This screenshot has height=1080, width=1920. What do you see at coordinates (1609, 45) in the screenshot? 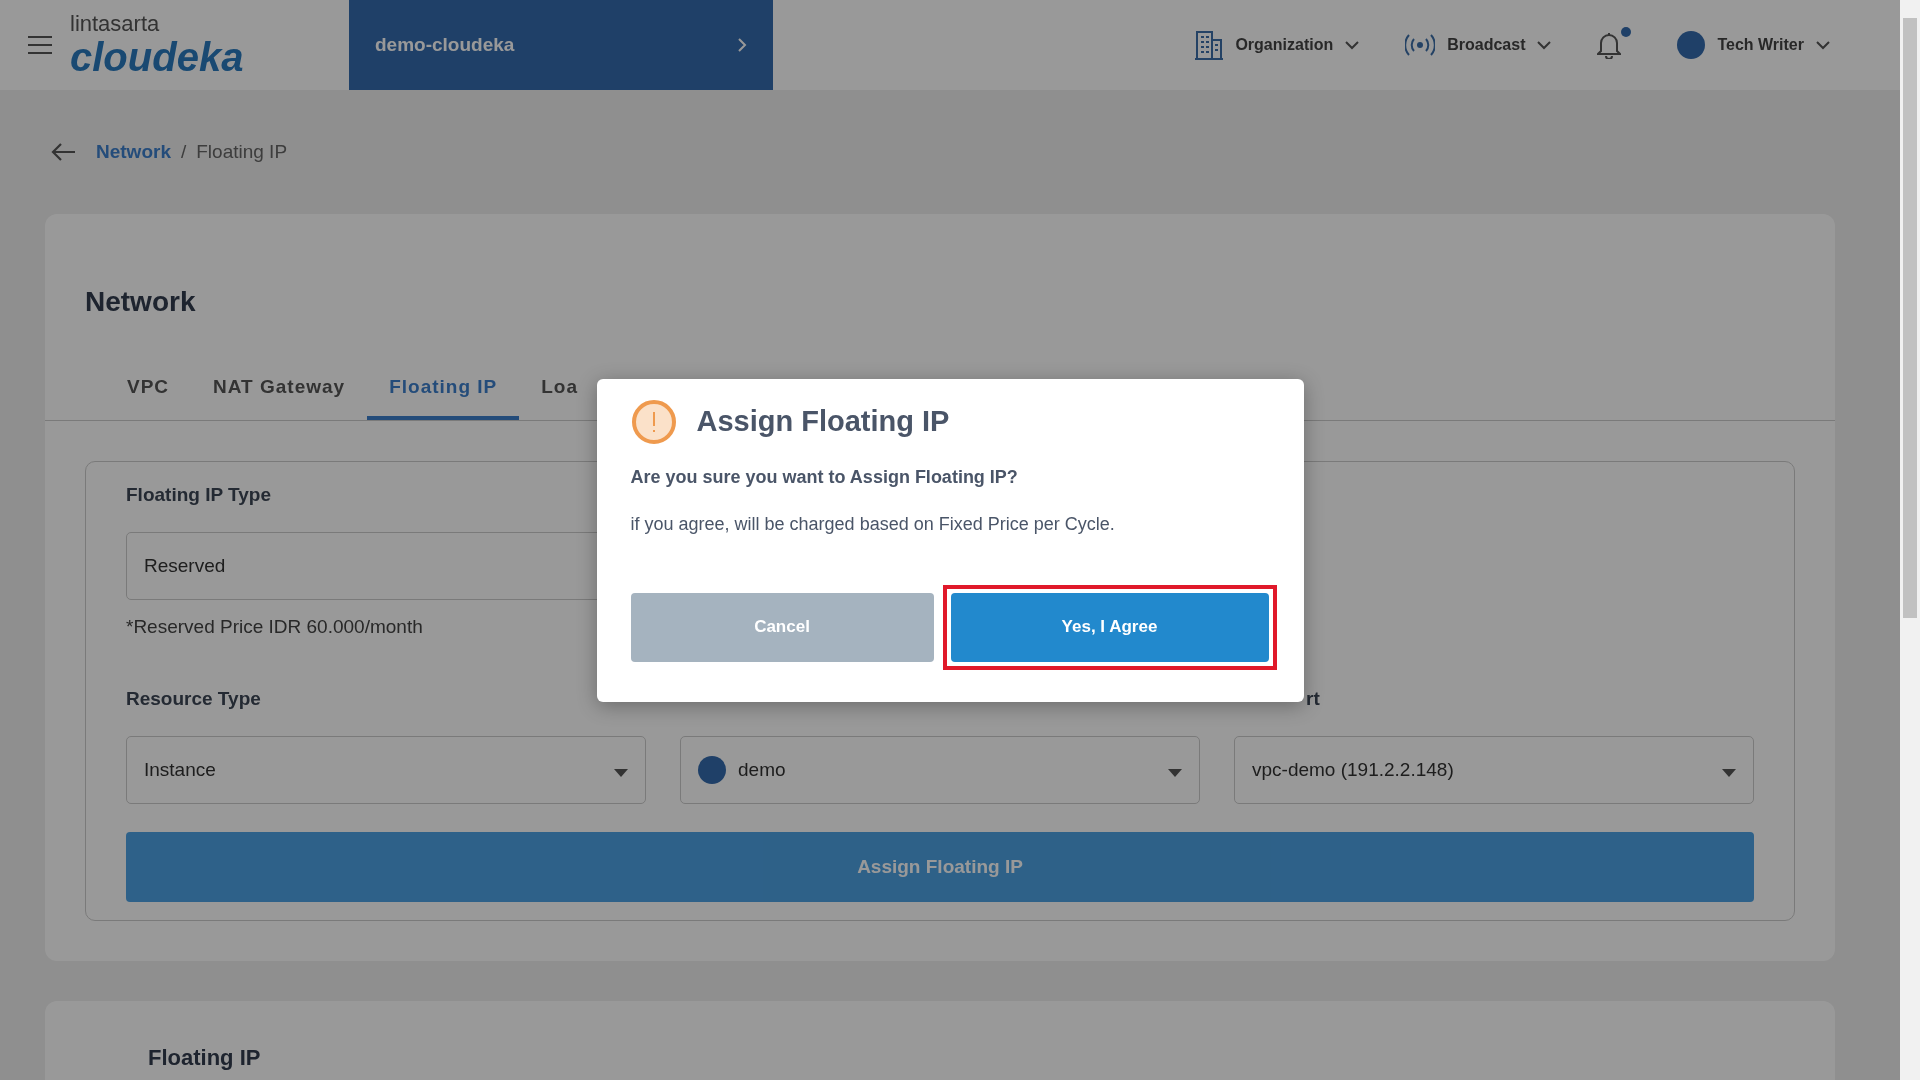
I see `bell-icon` at bounding box center [1609, 45].